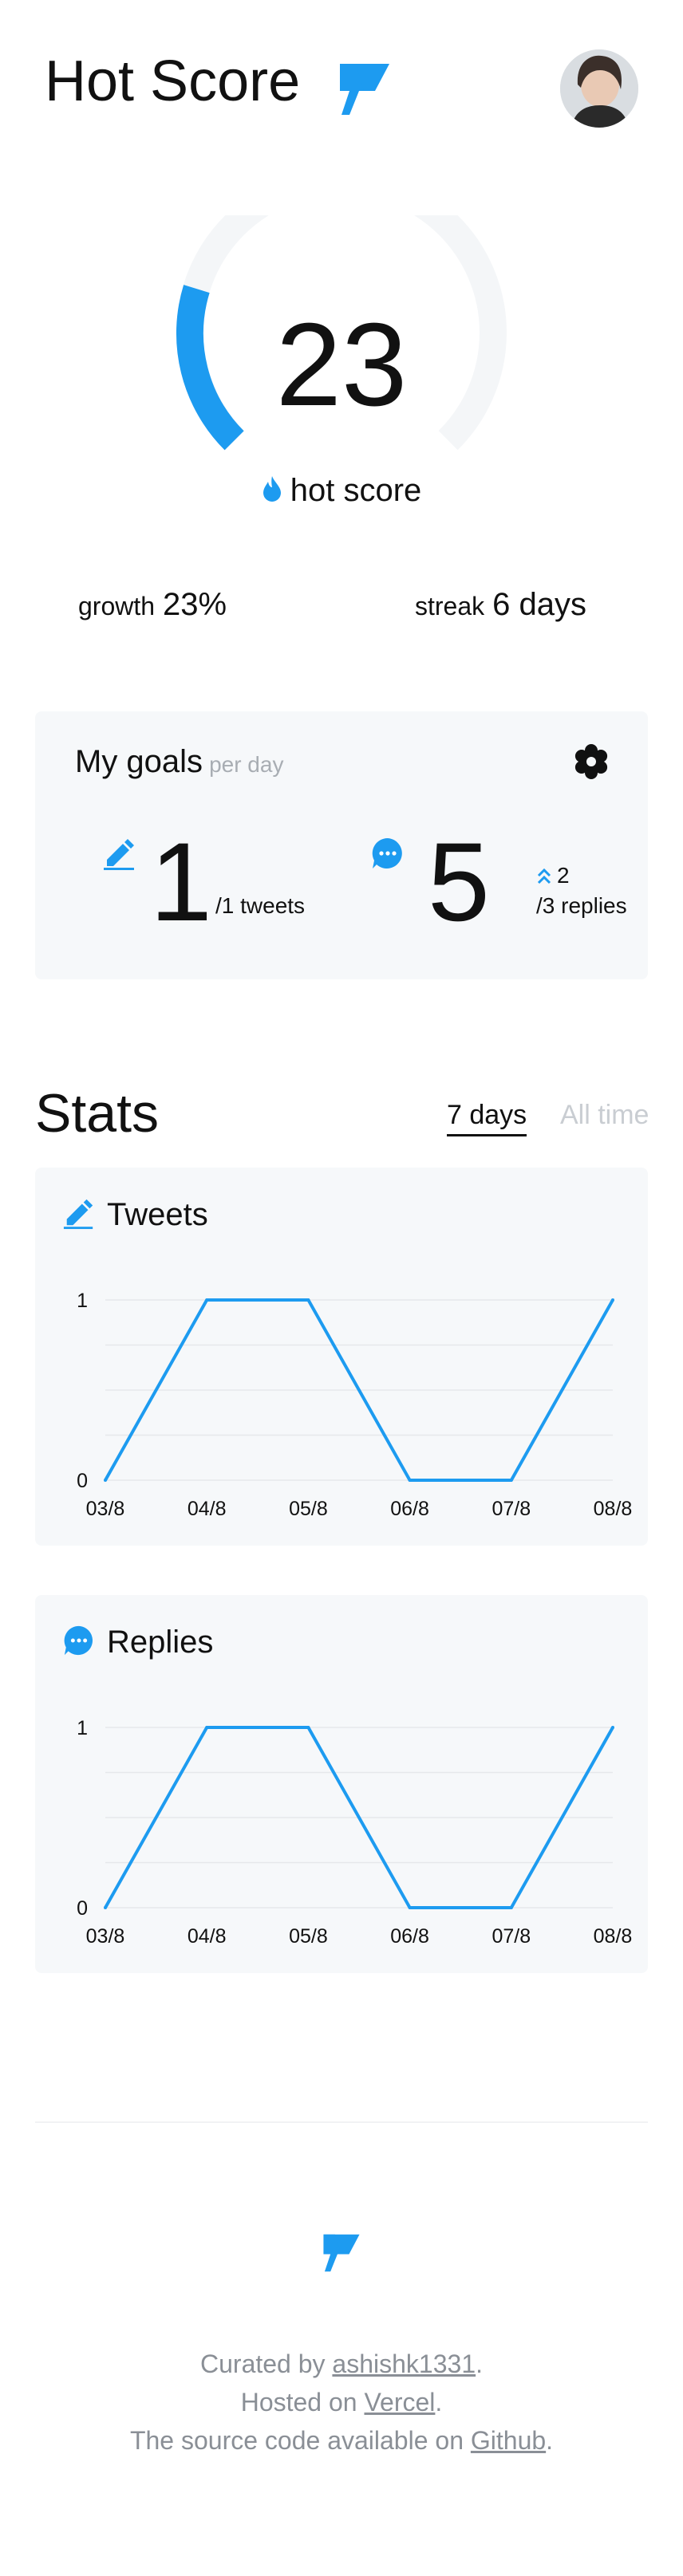 The height and width of the screenshot is (2576, 683). I want to click on chevrons-up-icon, so click(544, 876).